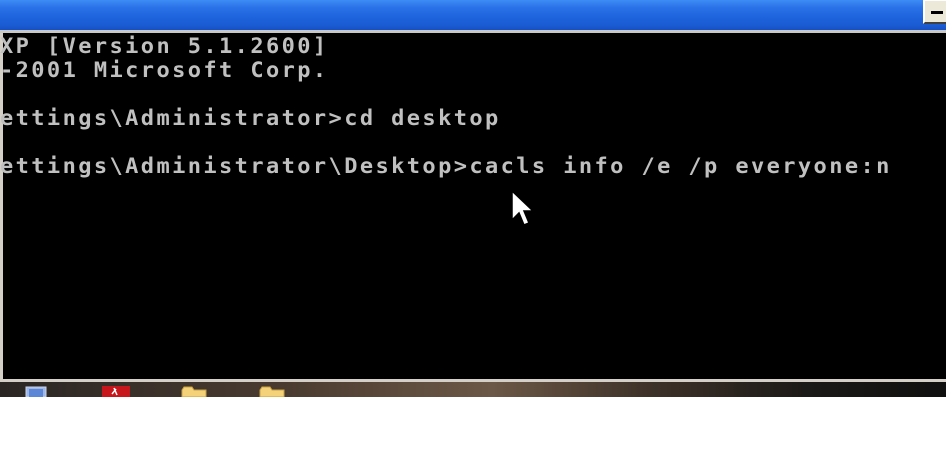 The image size is (946, 474). I want to click on minimize-button, so click(934, 12).